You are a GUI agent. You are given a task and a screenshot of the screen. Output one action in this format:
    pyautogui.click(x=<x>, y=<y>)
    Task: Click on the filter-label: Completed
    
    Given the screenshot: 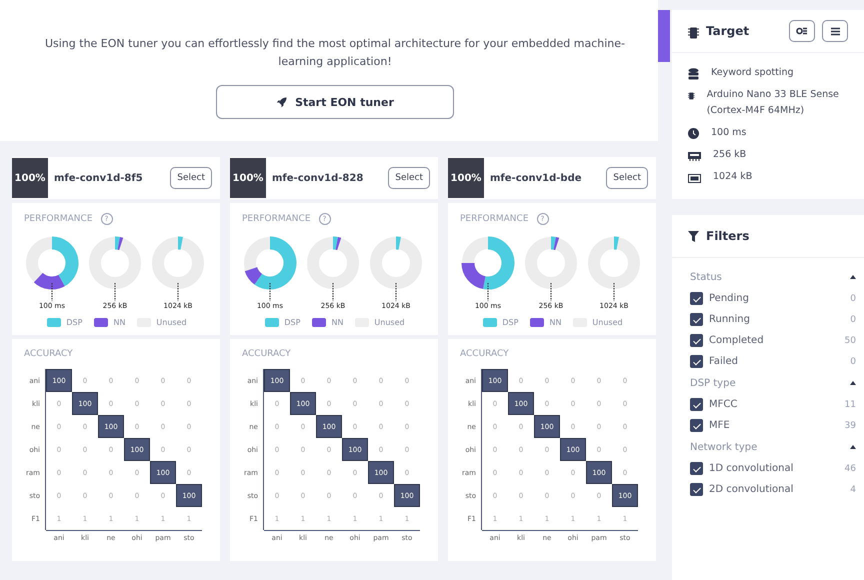 What is the action you would take?
    pyautogui.click(x=737, y=340)
    